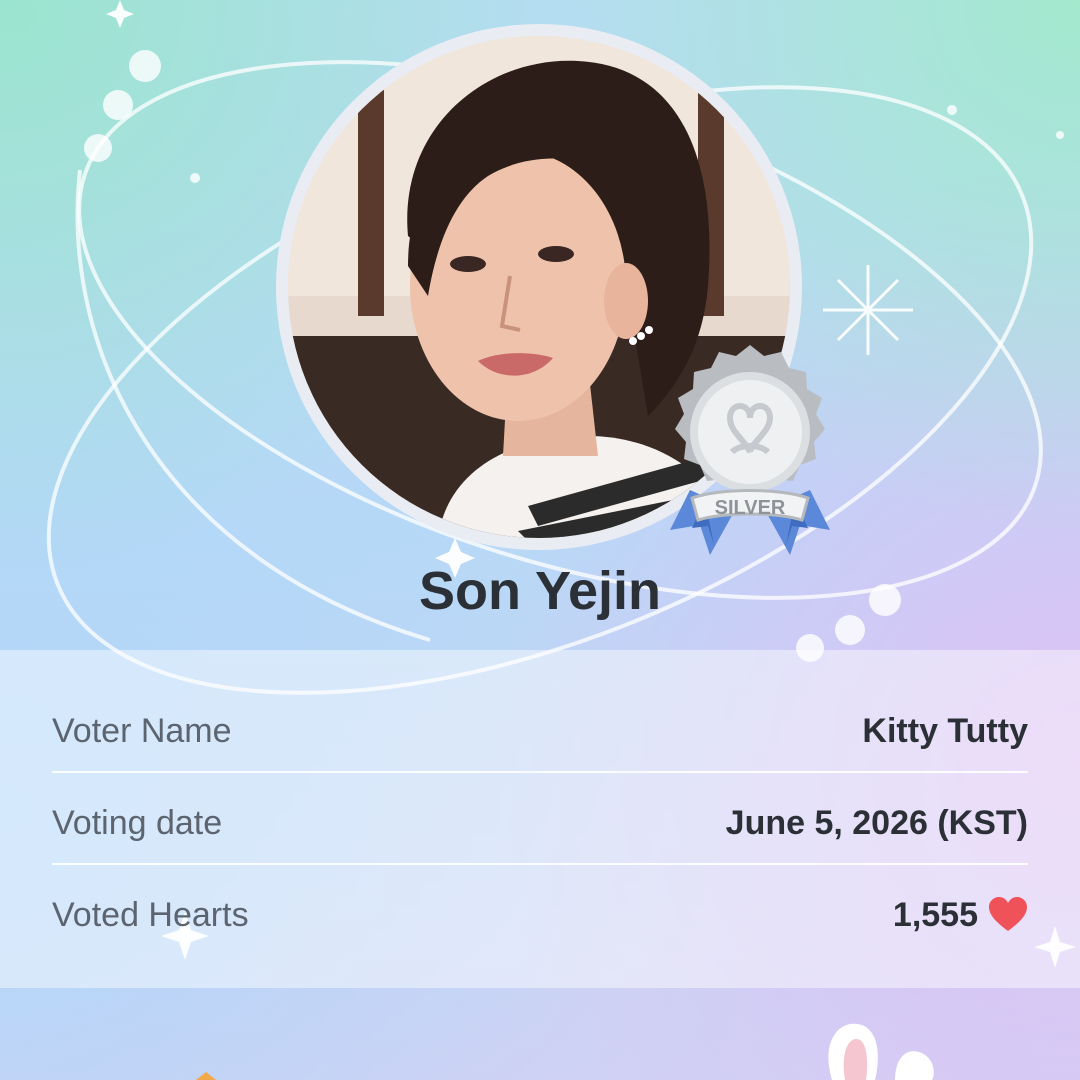 Image resolution: width=1080 pixels, height=1080 pixels. Describe the element at coordinates (750, 450) in the screenshot. I see `silver-medal-icon: SILVER` at that location.